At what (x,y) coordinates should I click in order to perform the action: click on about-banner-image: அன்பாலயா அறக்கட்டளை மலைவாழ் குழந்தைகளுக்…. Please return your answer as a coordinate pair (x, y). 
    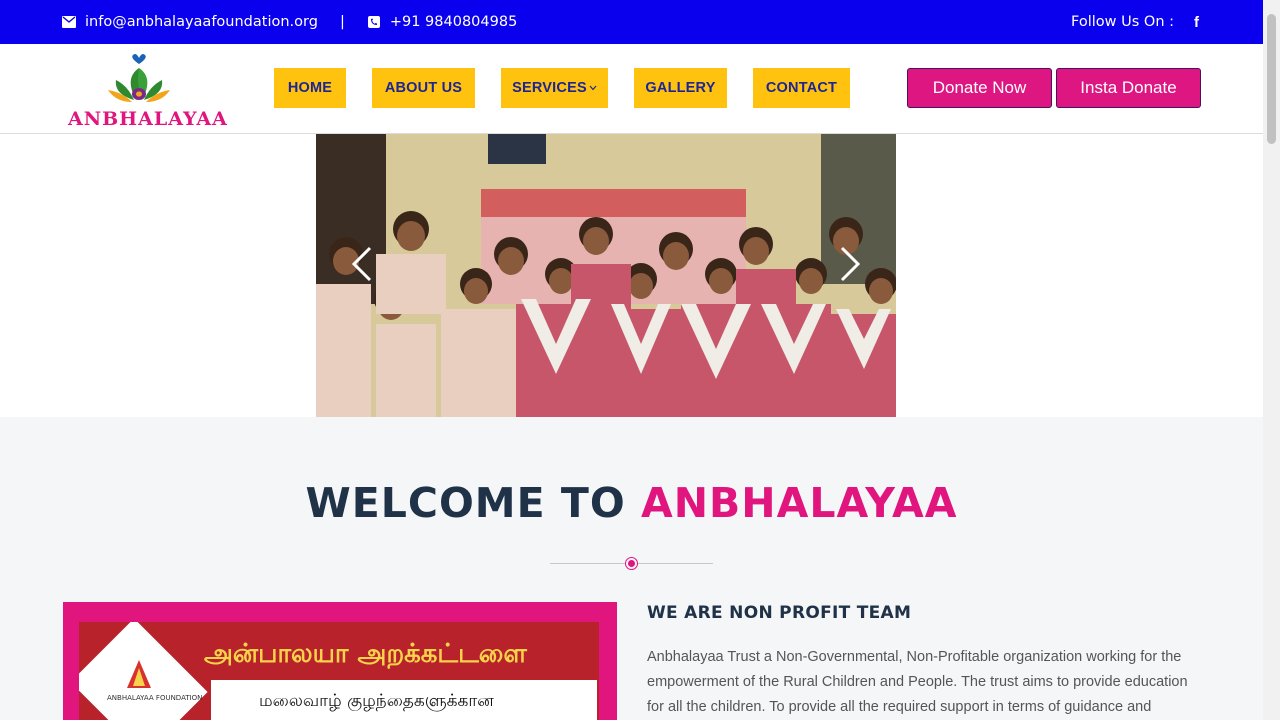
    Looking at the image, I should click on (340, 661).